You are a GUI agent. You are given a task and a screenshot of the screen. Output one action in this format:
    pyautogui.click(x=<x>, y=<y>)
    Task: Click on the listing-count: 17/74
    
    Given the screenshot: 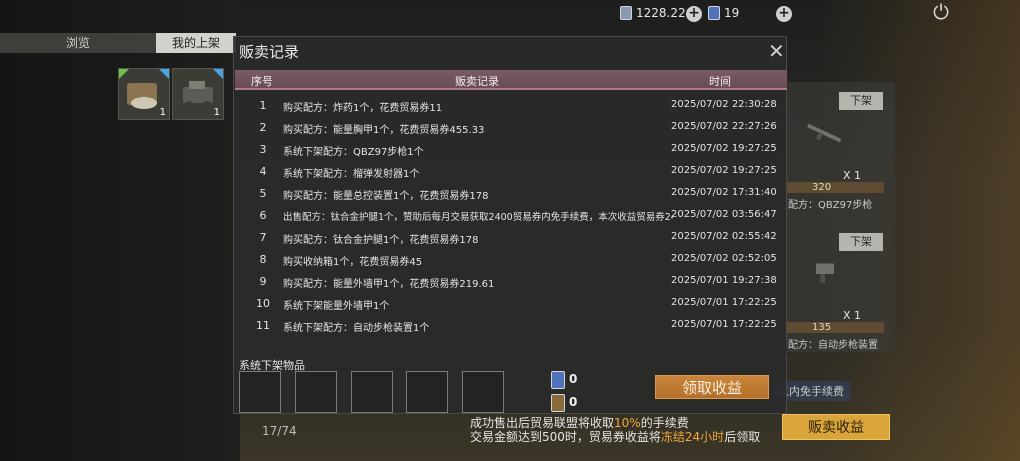 What is the action you would take?
    pyautogui.click(x=279, y=431)
    